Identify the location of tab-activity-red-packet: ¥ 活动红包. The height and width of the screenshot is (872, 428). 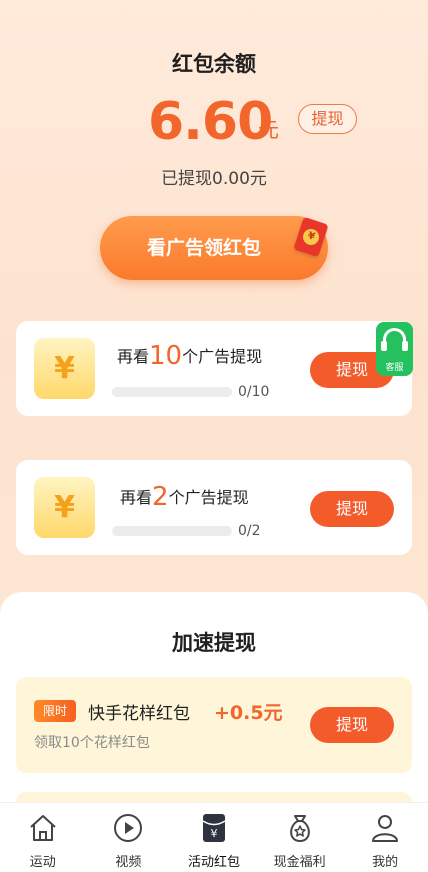
(214, 837).